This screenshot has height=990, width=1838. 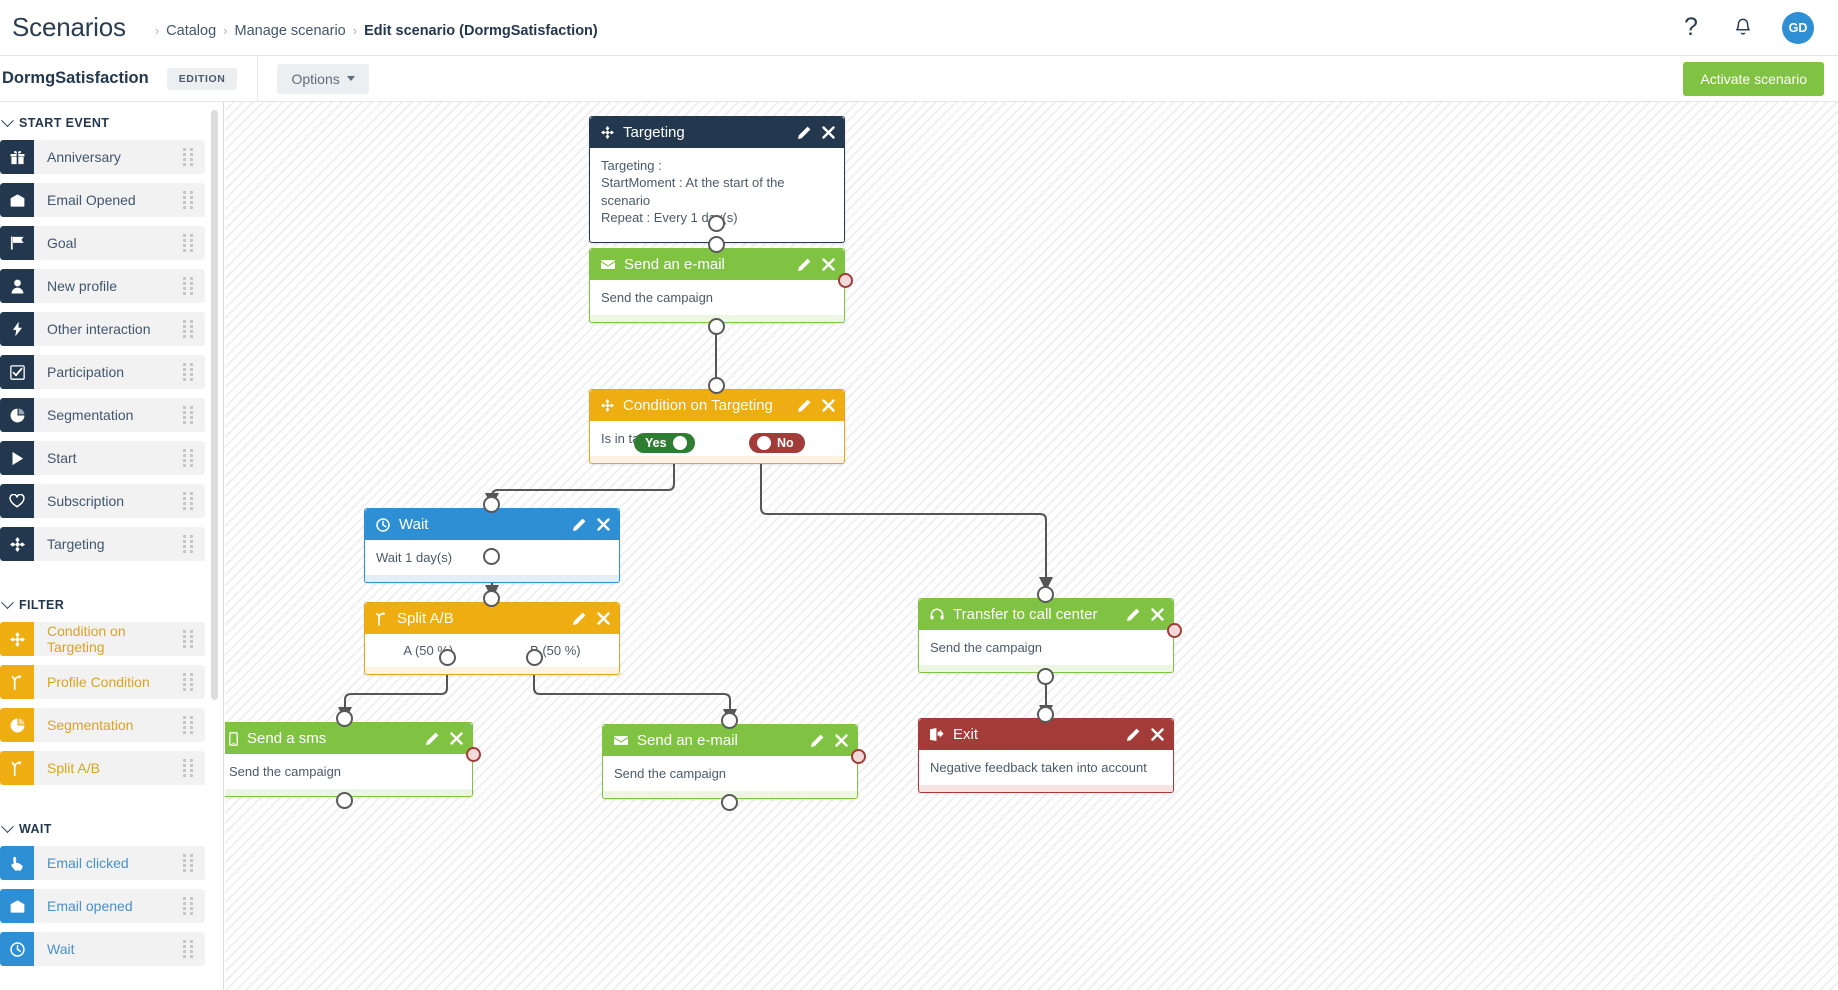 I want to click on port-send-sms-error, so click(x=473, y=754).